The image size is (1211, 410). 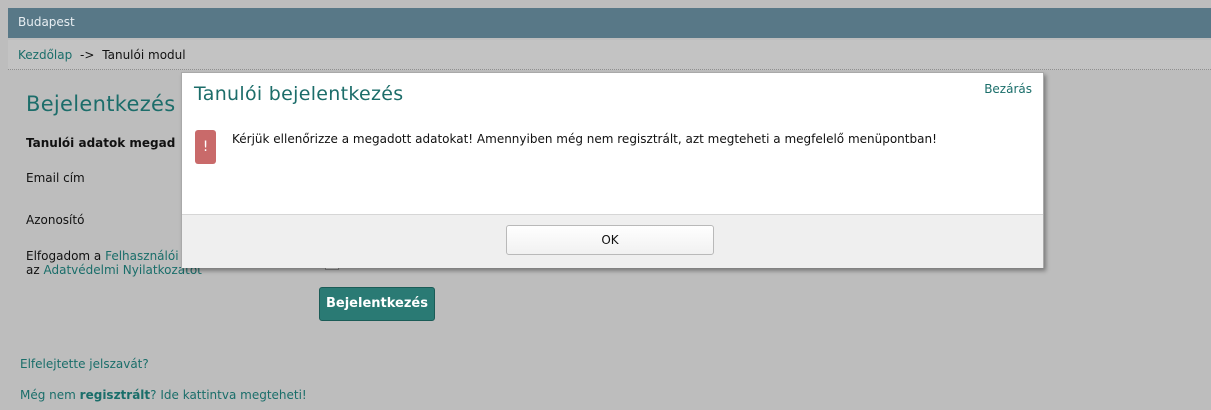 I want to click on terms-link: Felhasználói S, so click(x=147, y=256).